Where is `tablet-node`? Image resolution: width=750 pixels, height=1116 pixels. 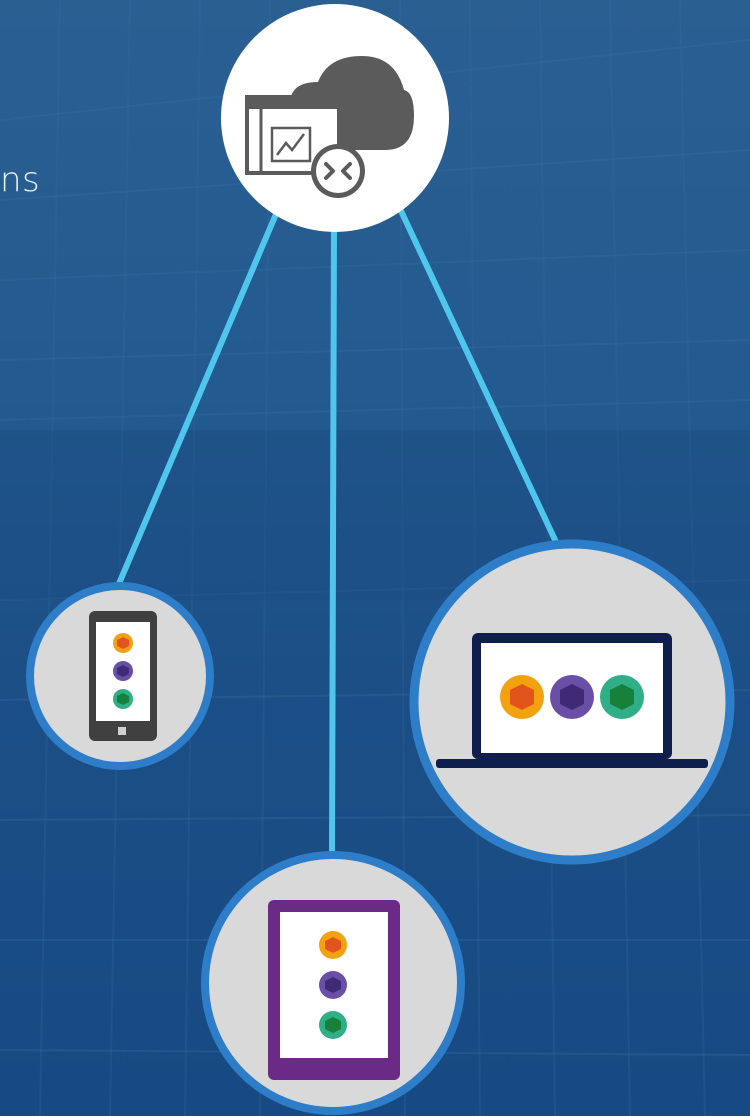
tablet-node is located at coordinates (333, 983).